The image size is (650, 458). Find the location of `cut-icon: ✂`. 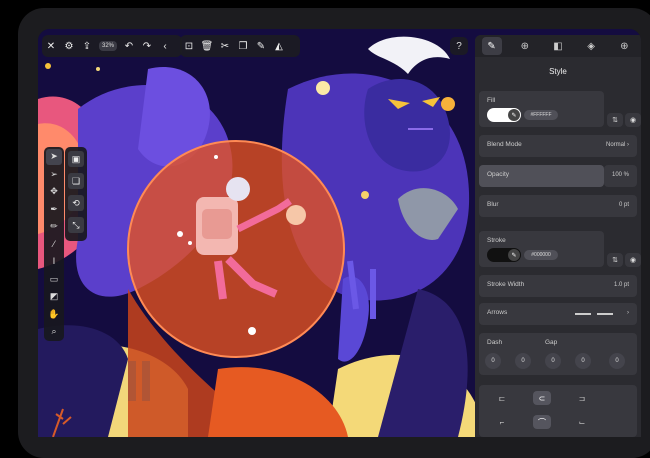

cut-icon: ✂ is located at coordinates (225, 46).